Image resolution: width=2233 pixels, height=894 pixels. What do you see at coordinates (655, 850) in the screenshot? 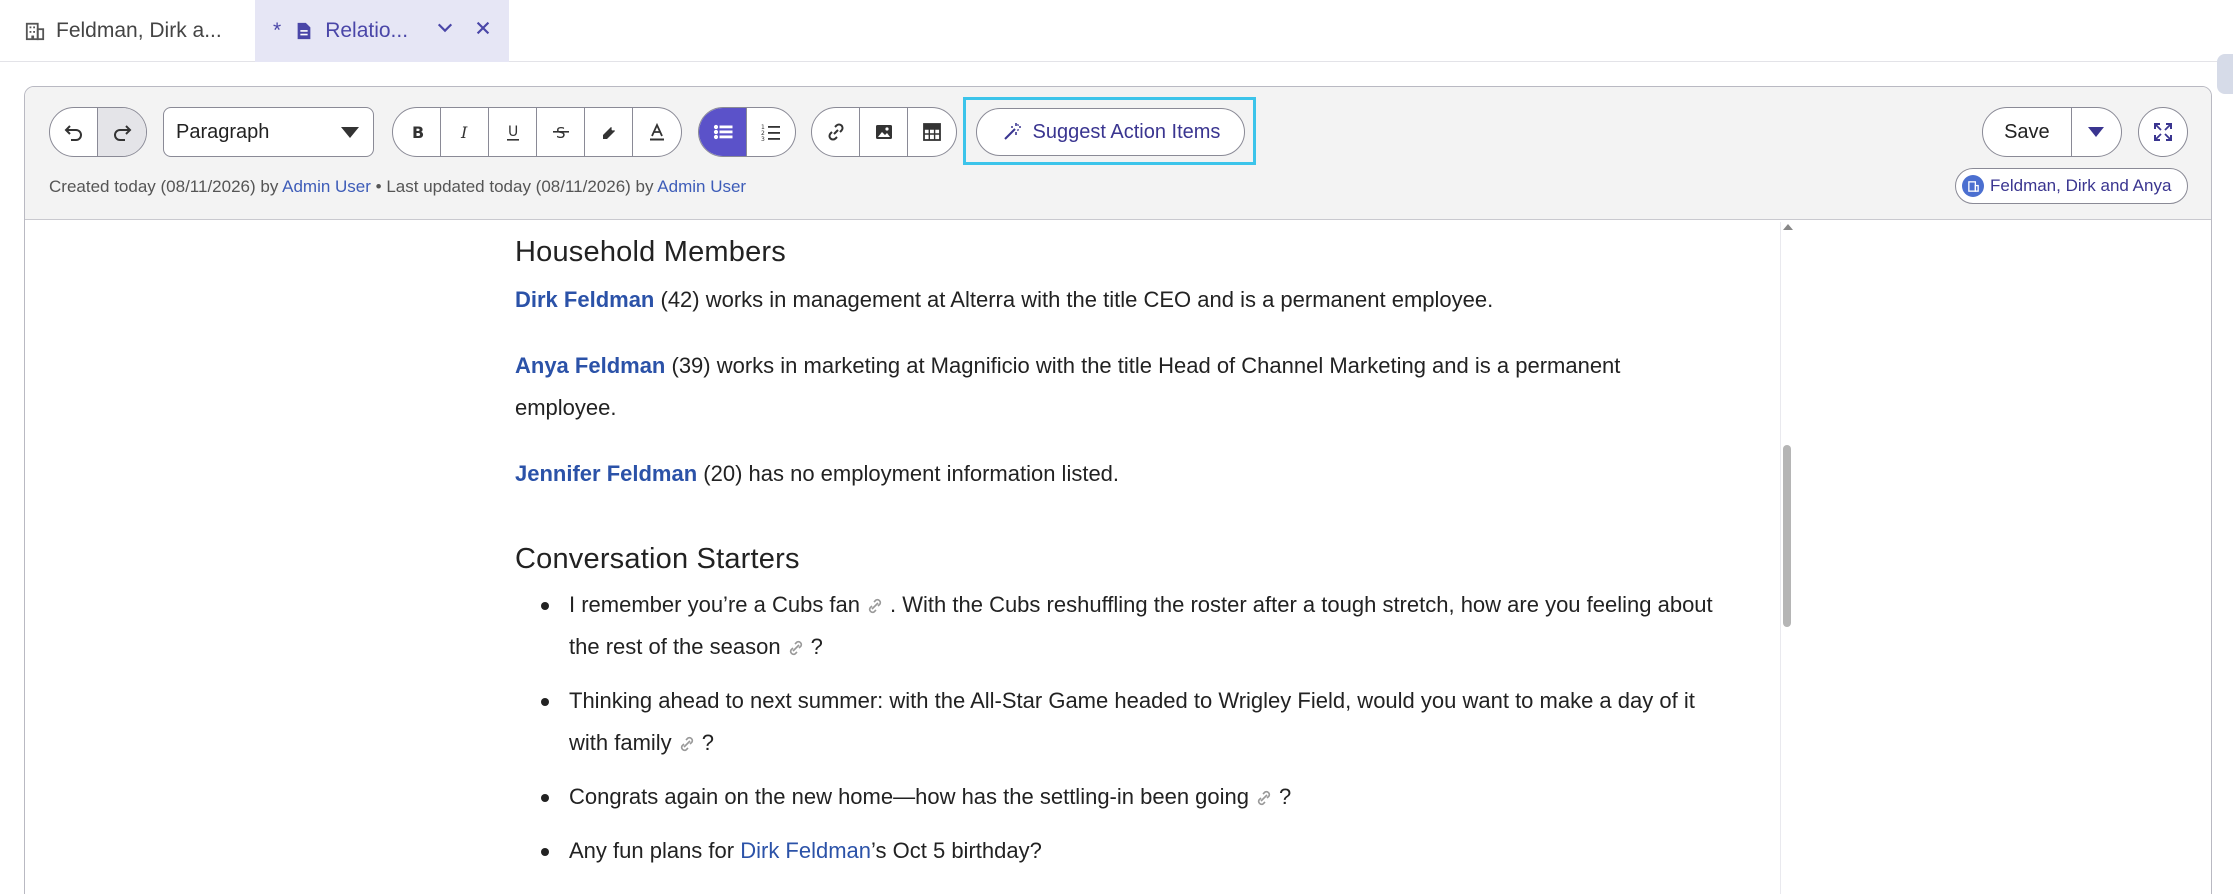
I see `starter-text: Any fun plans for` at bounding box center [655, 850].